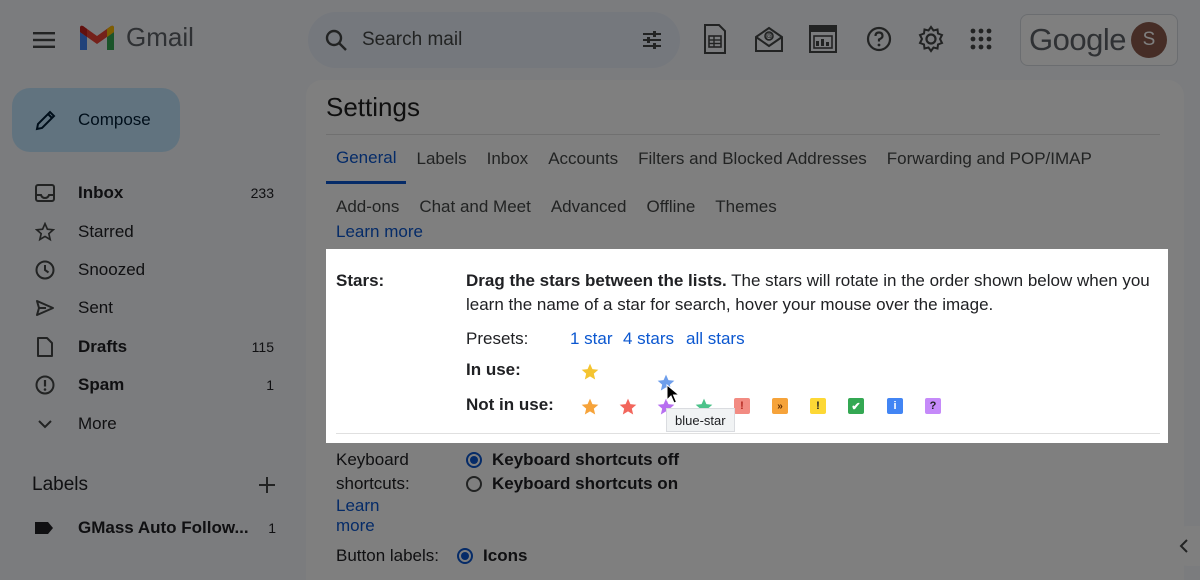 Image resolution: width=1200 pixels, height=580 pixels. What do you see at coordinates (989, 159) in the screenshot?
I see `tab-forwarding: Forwarding and POP/IMAP` at bounding box center [989, 159].